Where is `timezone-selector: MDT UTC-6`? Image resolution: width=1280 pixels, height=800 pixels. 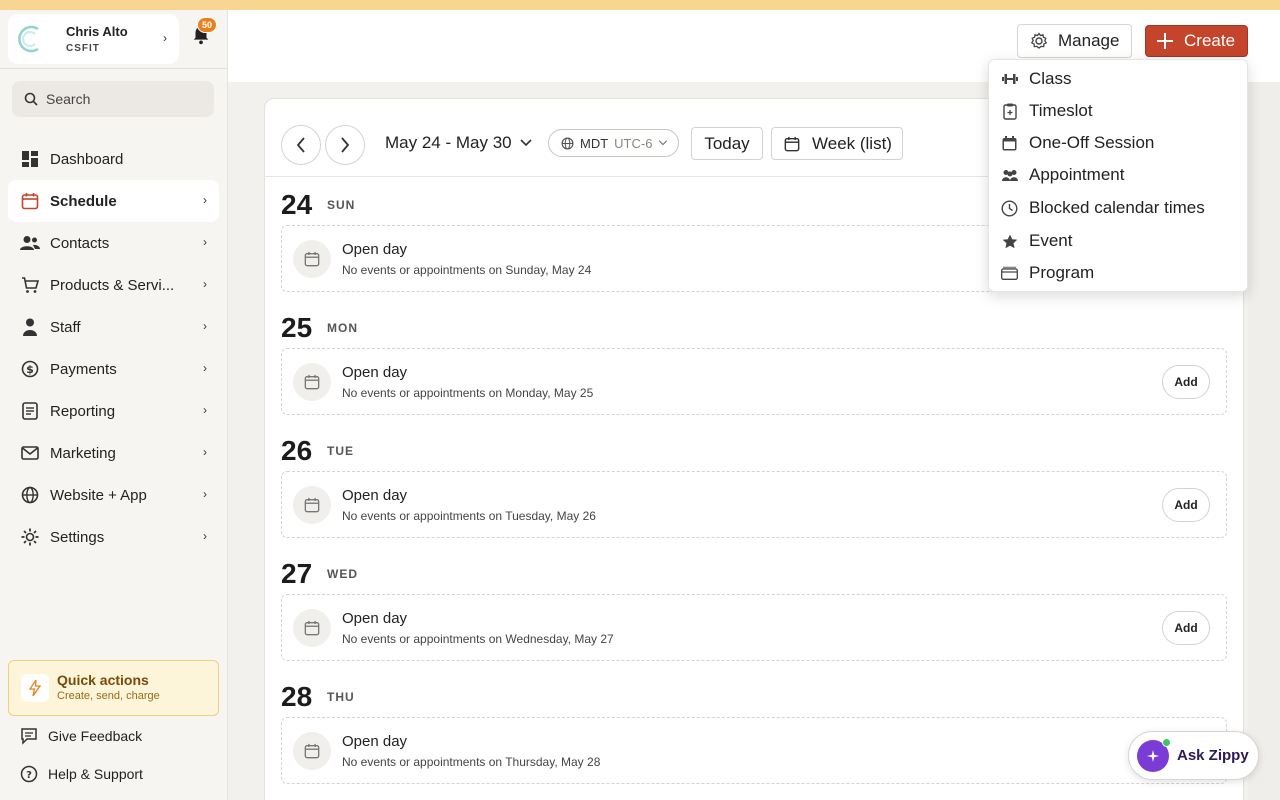
timezone-selector: MDT UTC-6 is located at coordinates (613, 143).